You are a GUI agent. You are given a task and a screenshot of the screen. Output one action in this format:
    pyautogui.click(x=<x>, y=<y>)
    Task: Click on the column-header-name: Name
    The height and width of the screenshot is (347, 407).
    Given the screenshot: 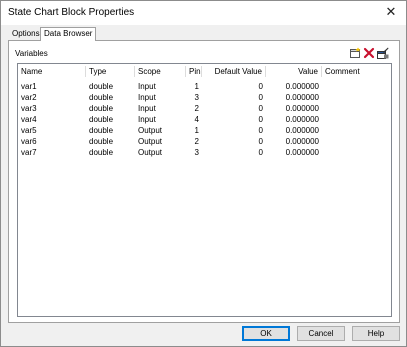 What is the action you would take?
    pyautogui.click(x=52, y=71)
    